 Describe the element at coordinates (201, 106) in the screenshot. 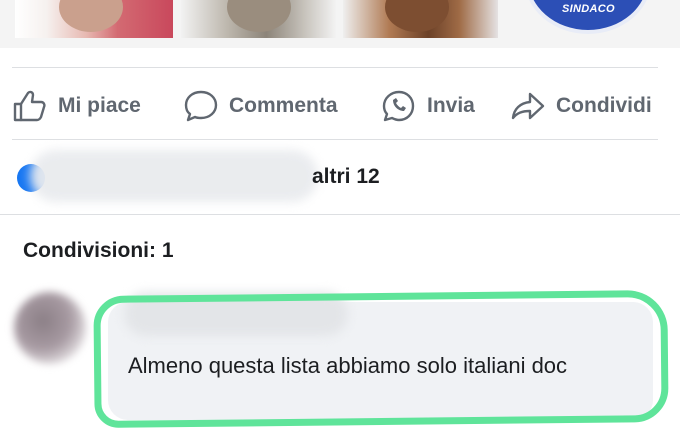

I see `comment-icon` at that location.